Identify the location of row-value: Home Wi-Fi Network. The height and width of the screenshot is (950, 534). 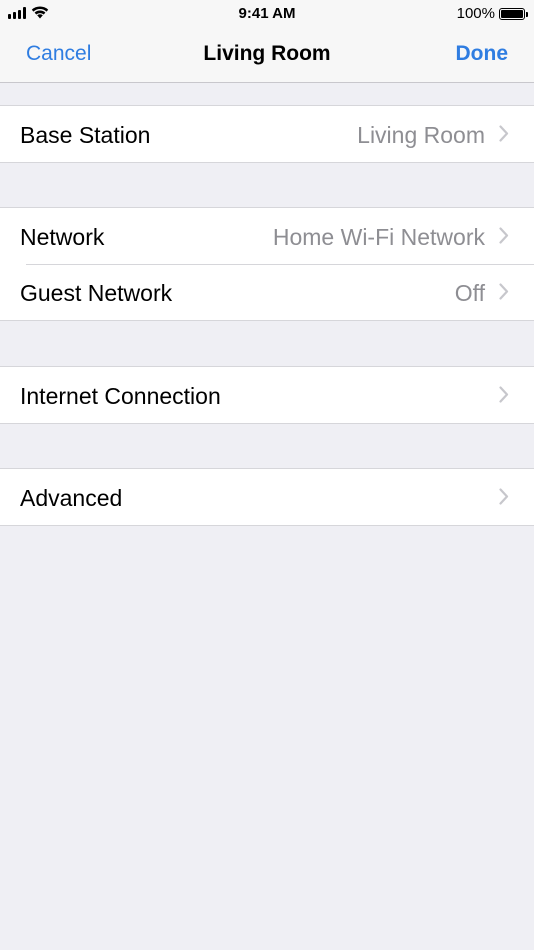
(378, 237).